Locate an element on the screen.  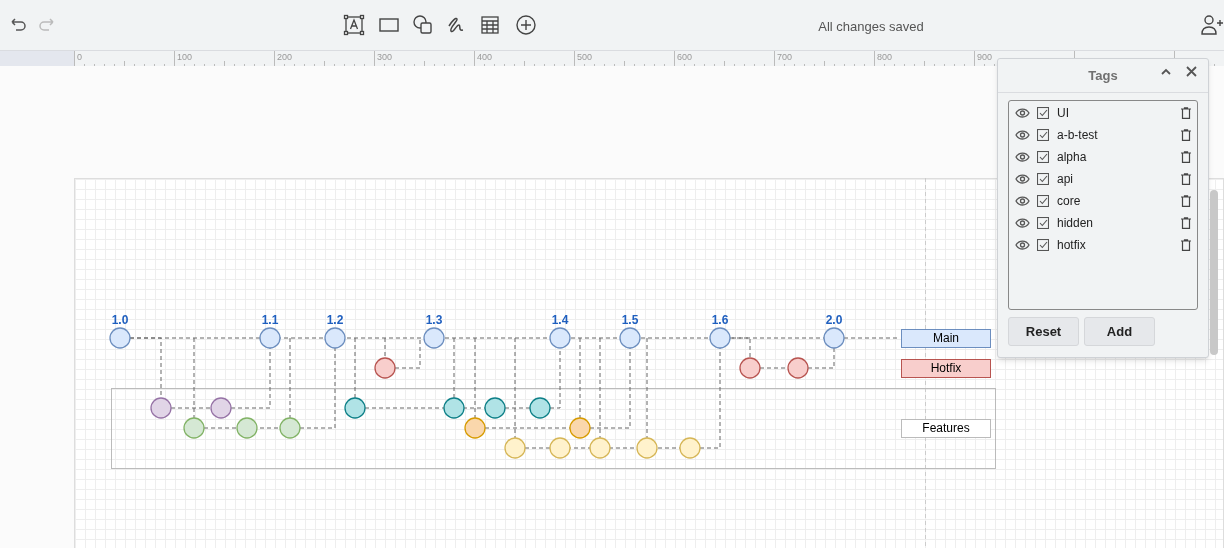
ruler-label: 600 is located at coordinates (685, 57).